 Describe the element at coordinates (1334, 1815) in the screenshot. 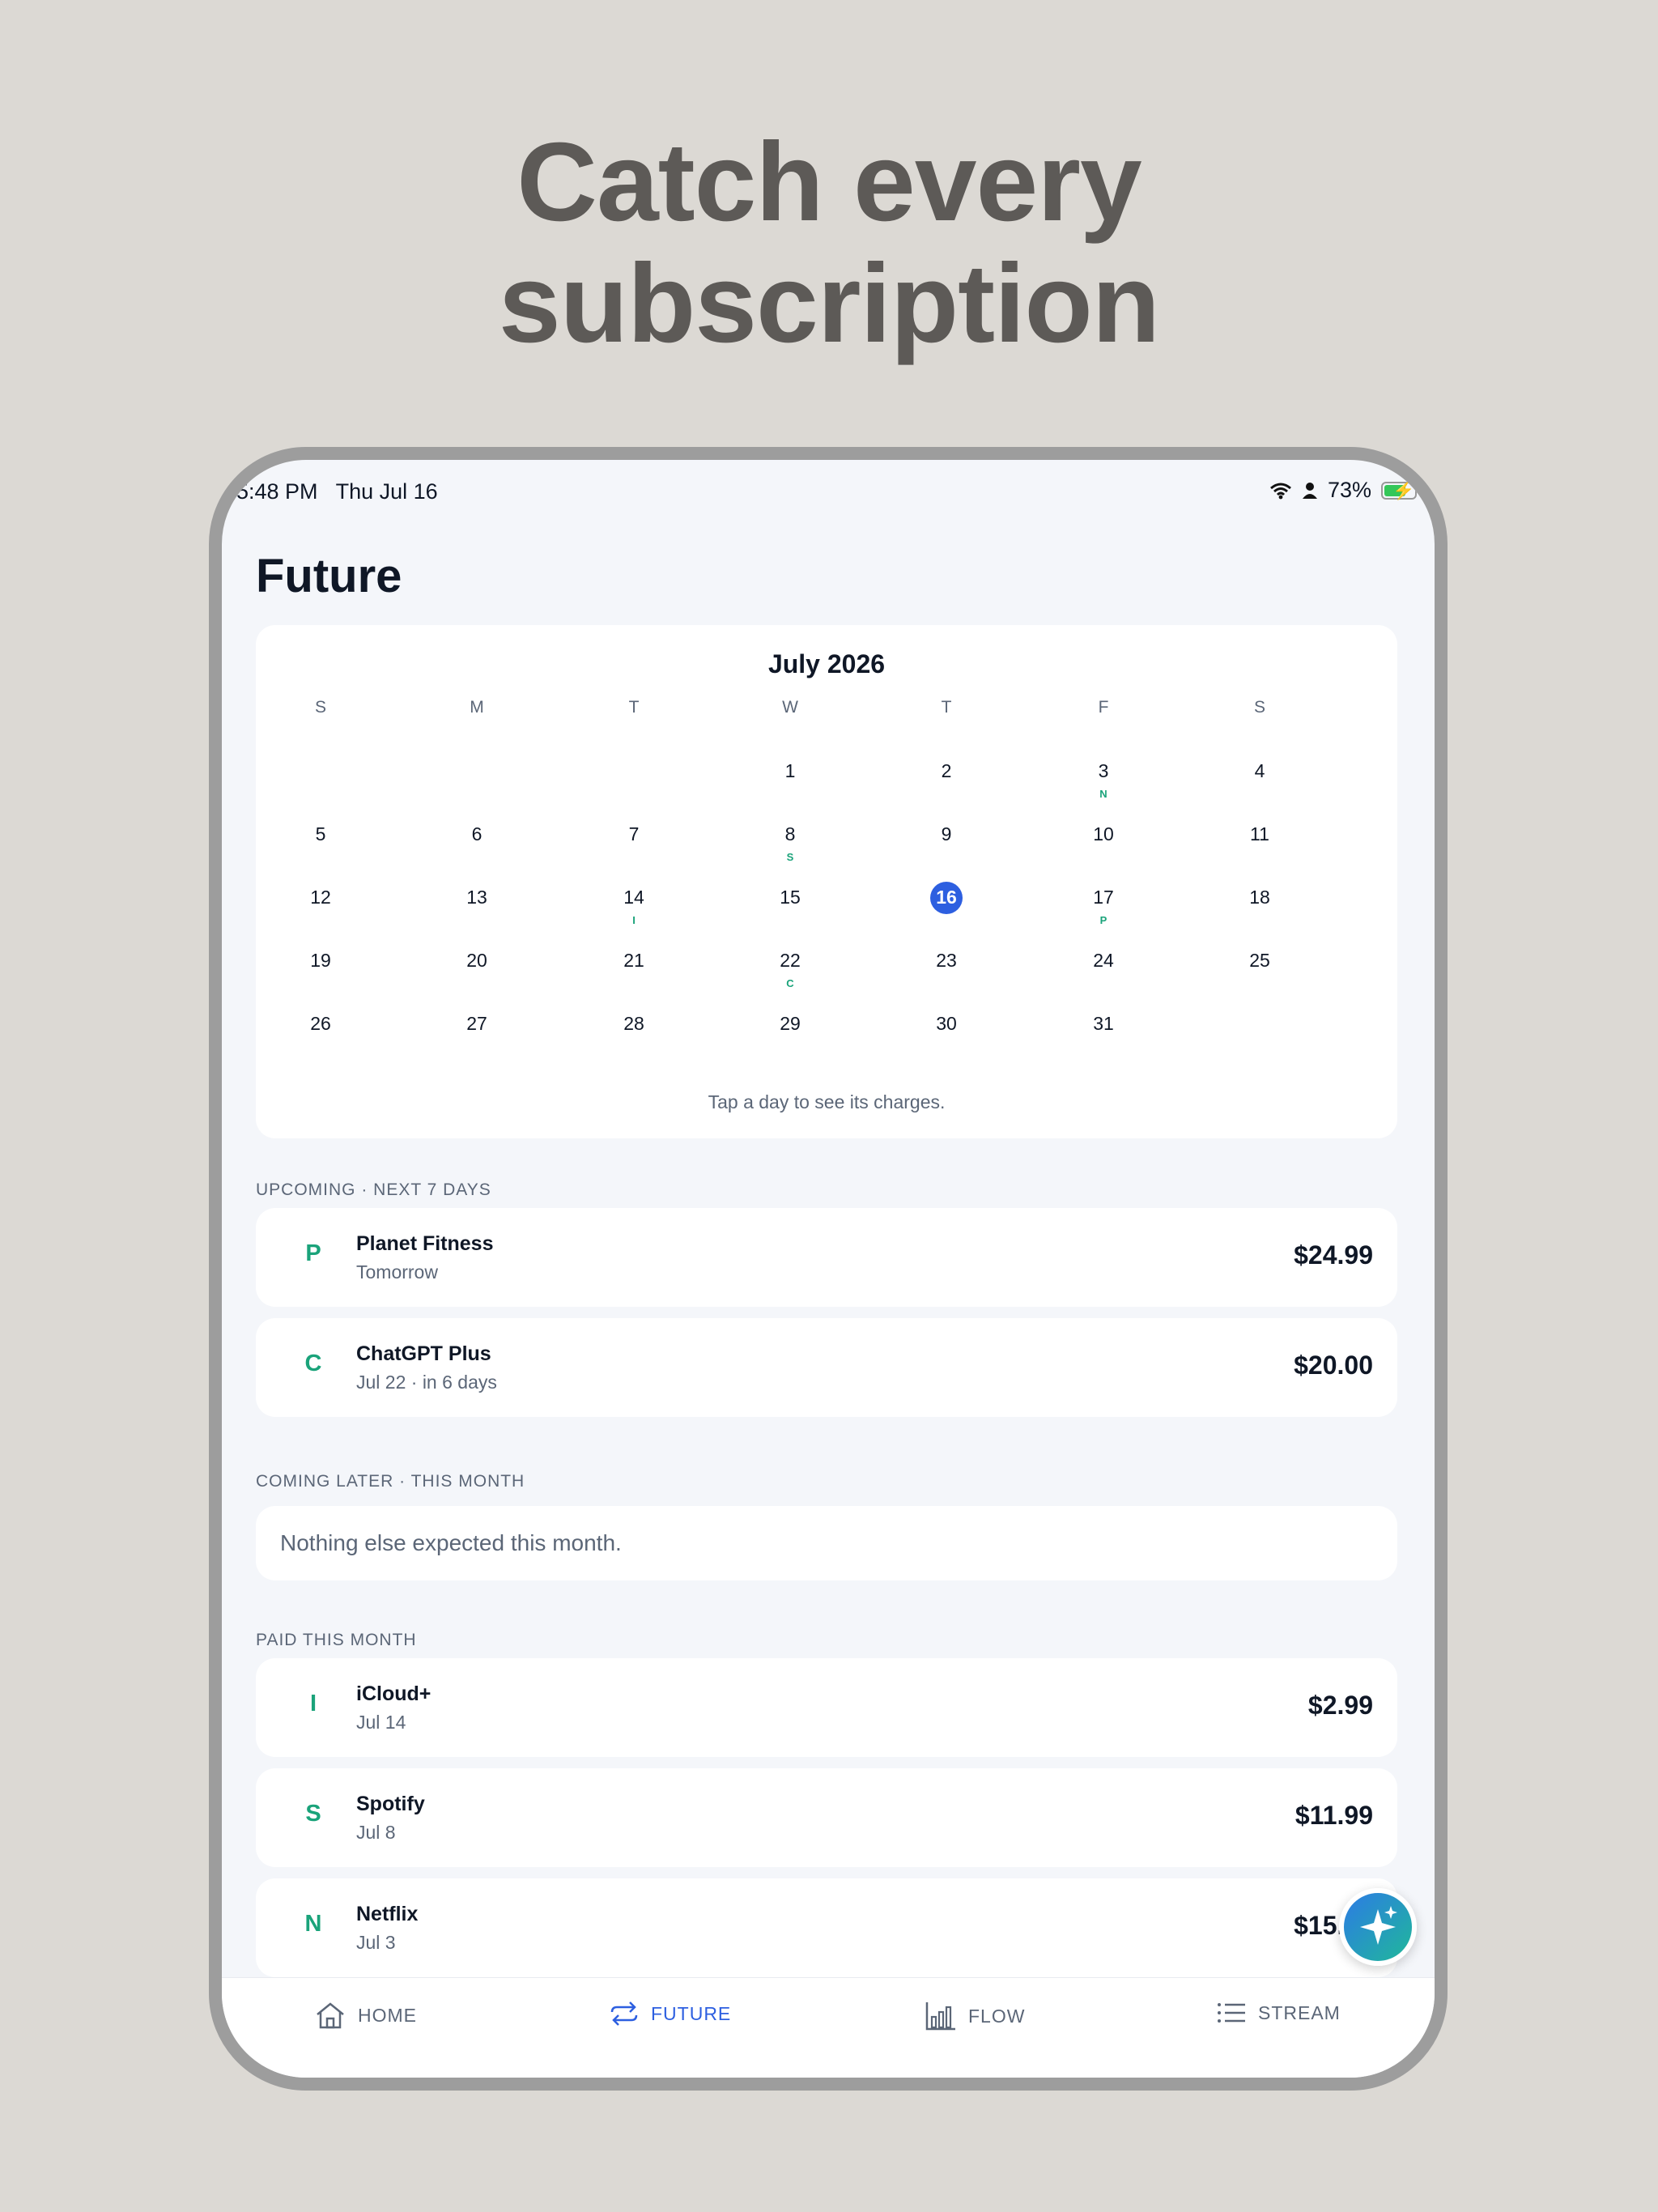

I see `subscription-amount: $11.99` at that location.